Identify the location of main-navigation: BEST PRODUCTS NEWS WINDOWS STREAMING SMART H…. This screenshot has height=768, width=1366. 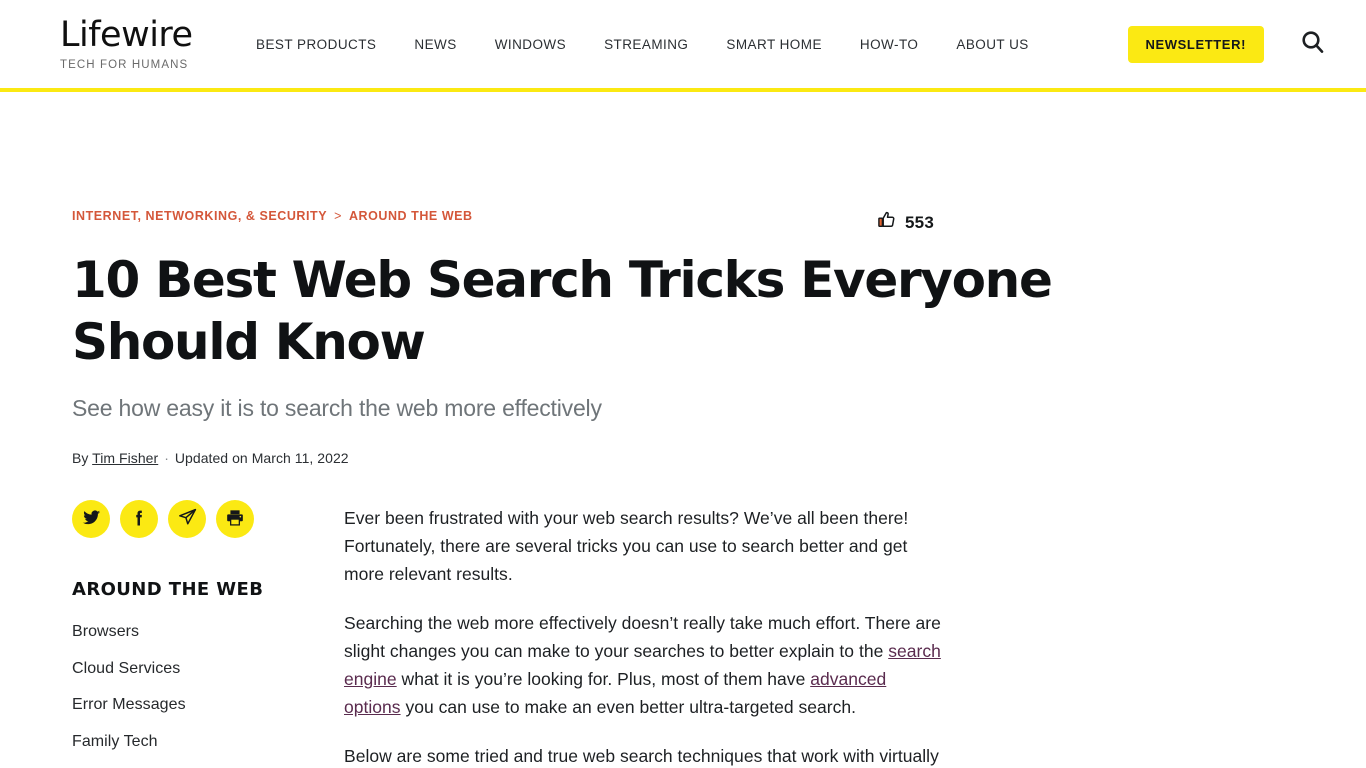
(679, 44).